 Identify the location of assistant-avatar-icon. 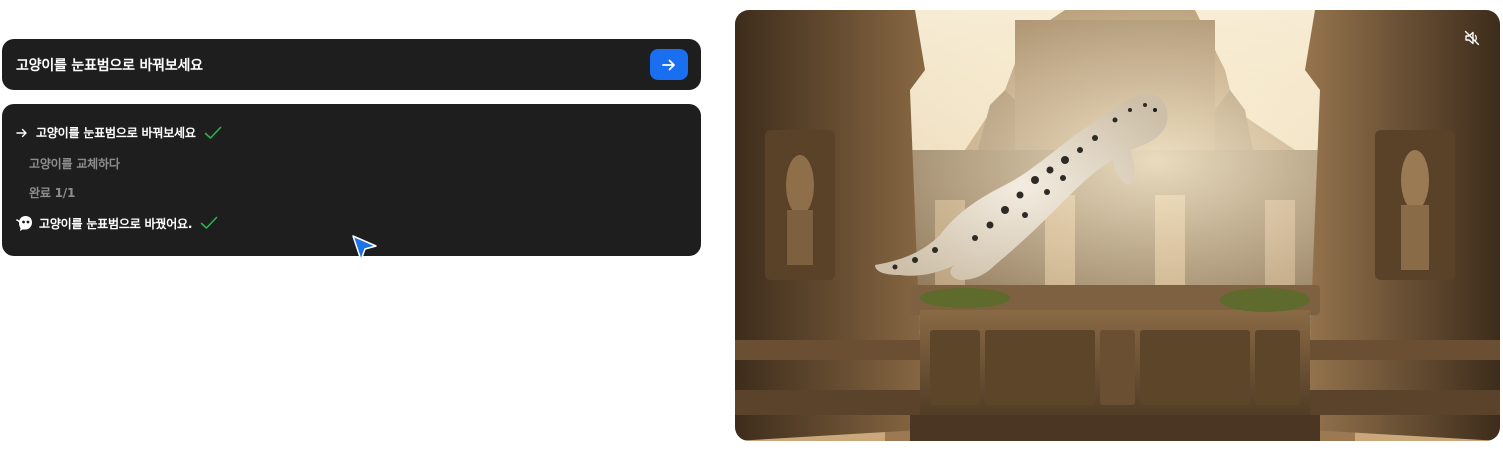
(25, 223).